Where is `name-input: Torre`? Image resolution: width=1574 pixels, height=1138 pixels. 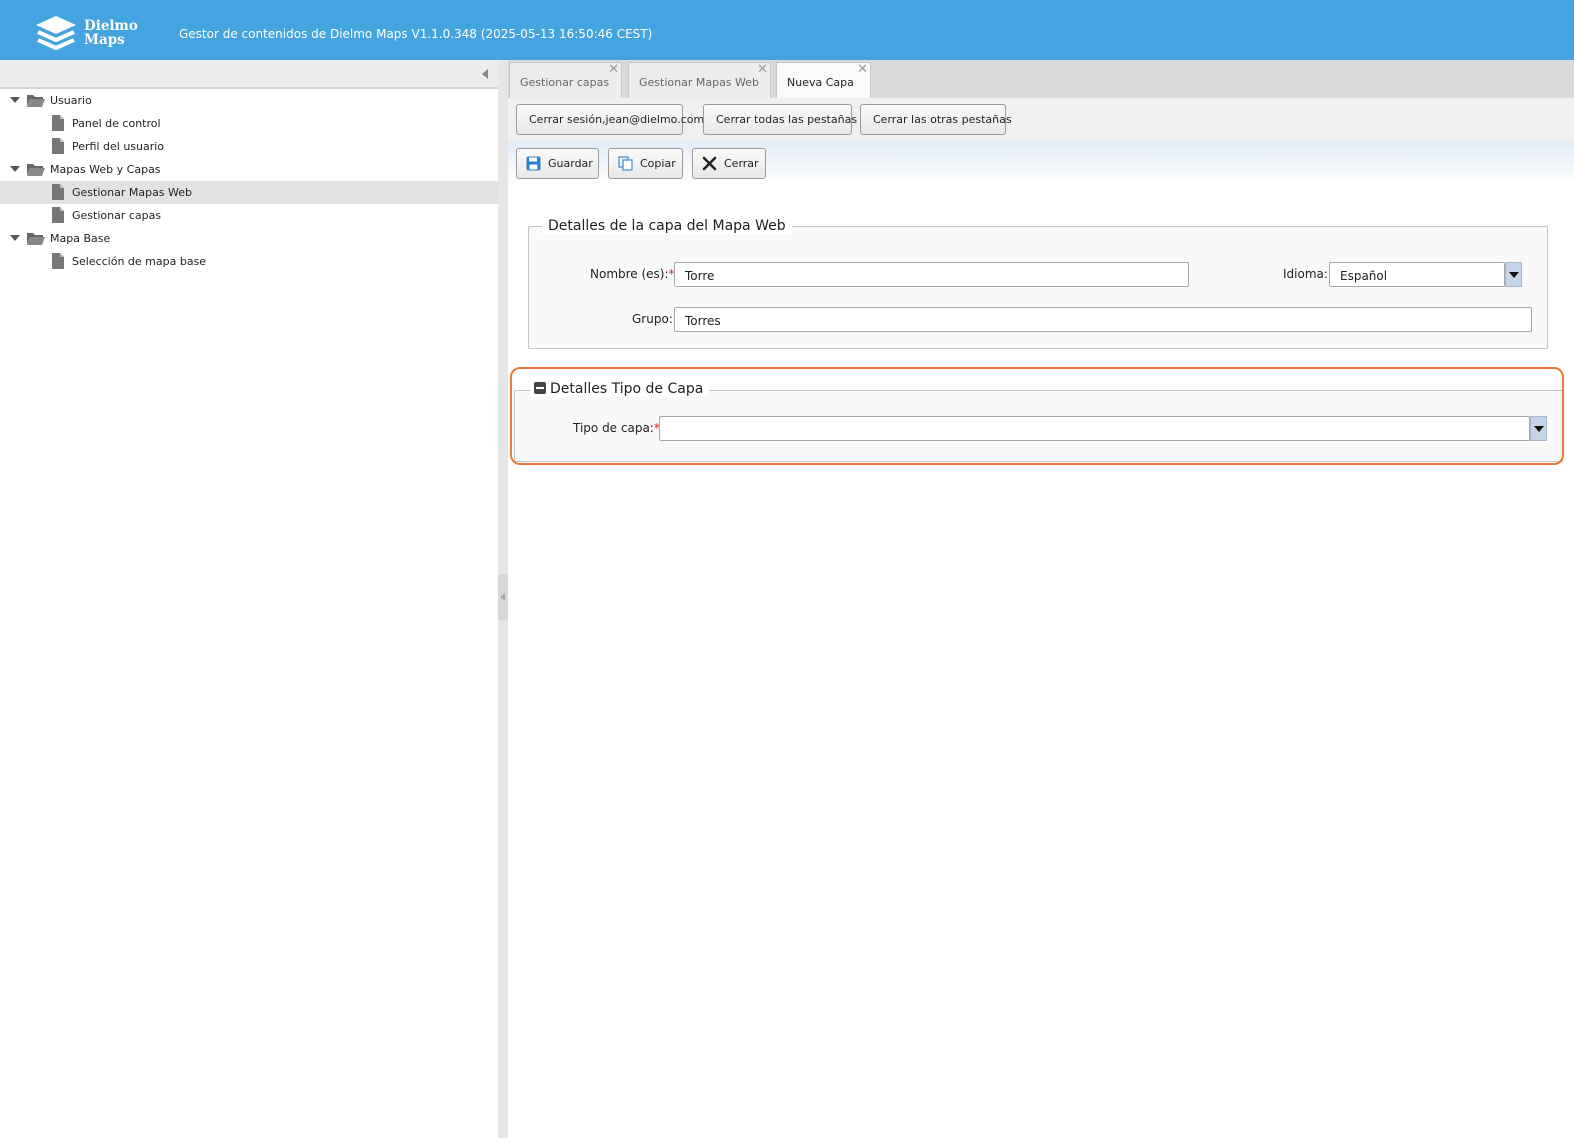 name-input: Torre is located at coordinates (931, 274).